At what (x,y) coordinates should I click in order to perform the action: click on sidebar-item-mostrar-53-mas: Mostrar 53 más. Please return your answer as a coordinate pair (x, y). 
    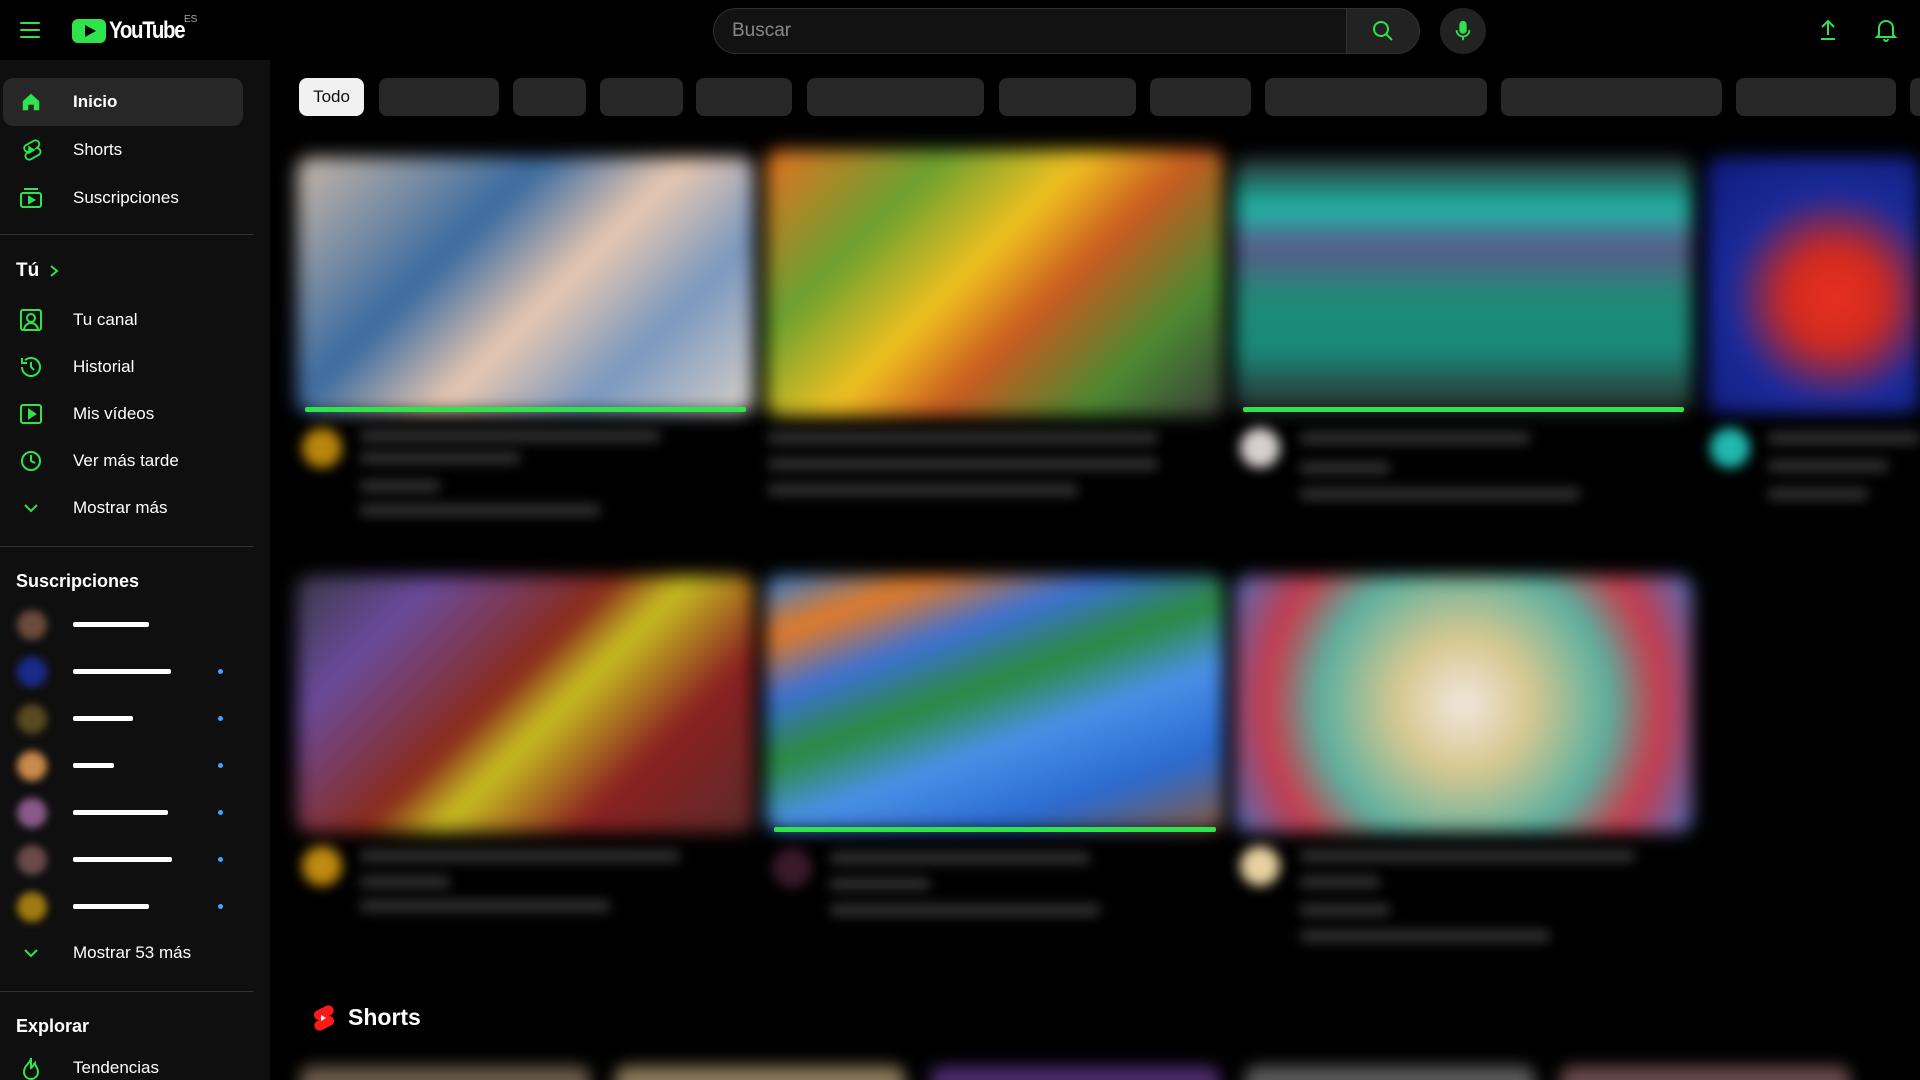
    Looking at the image, I should click on (123, 953).